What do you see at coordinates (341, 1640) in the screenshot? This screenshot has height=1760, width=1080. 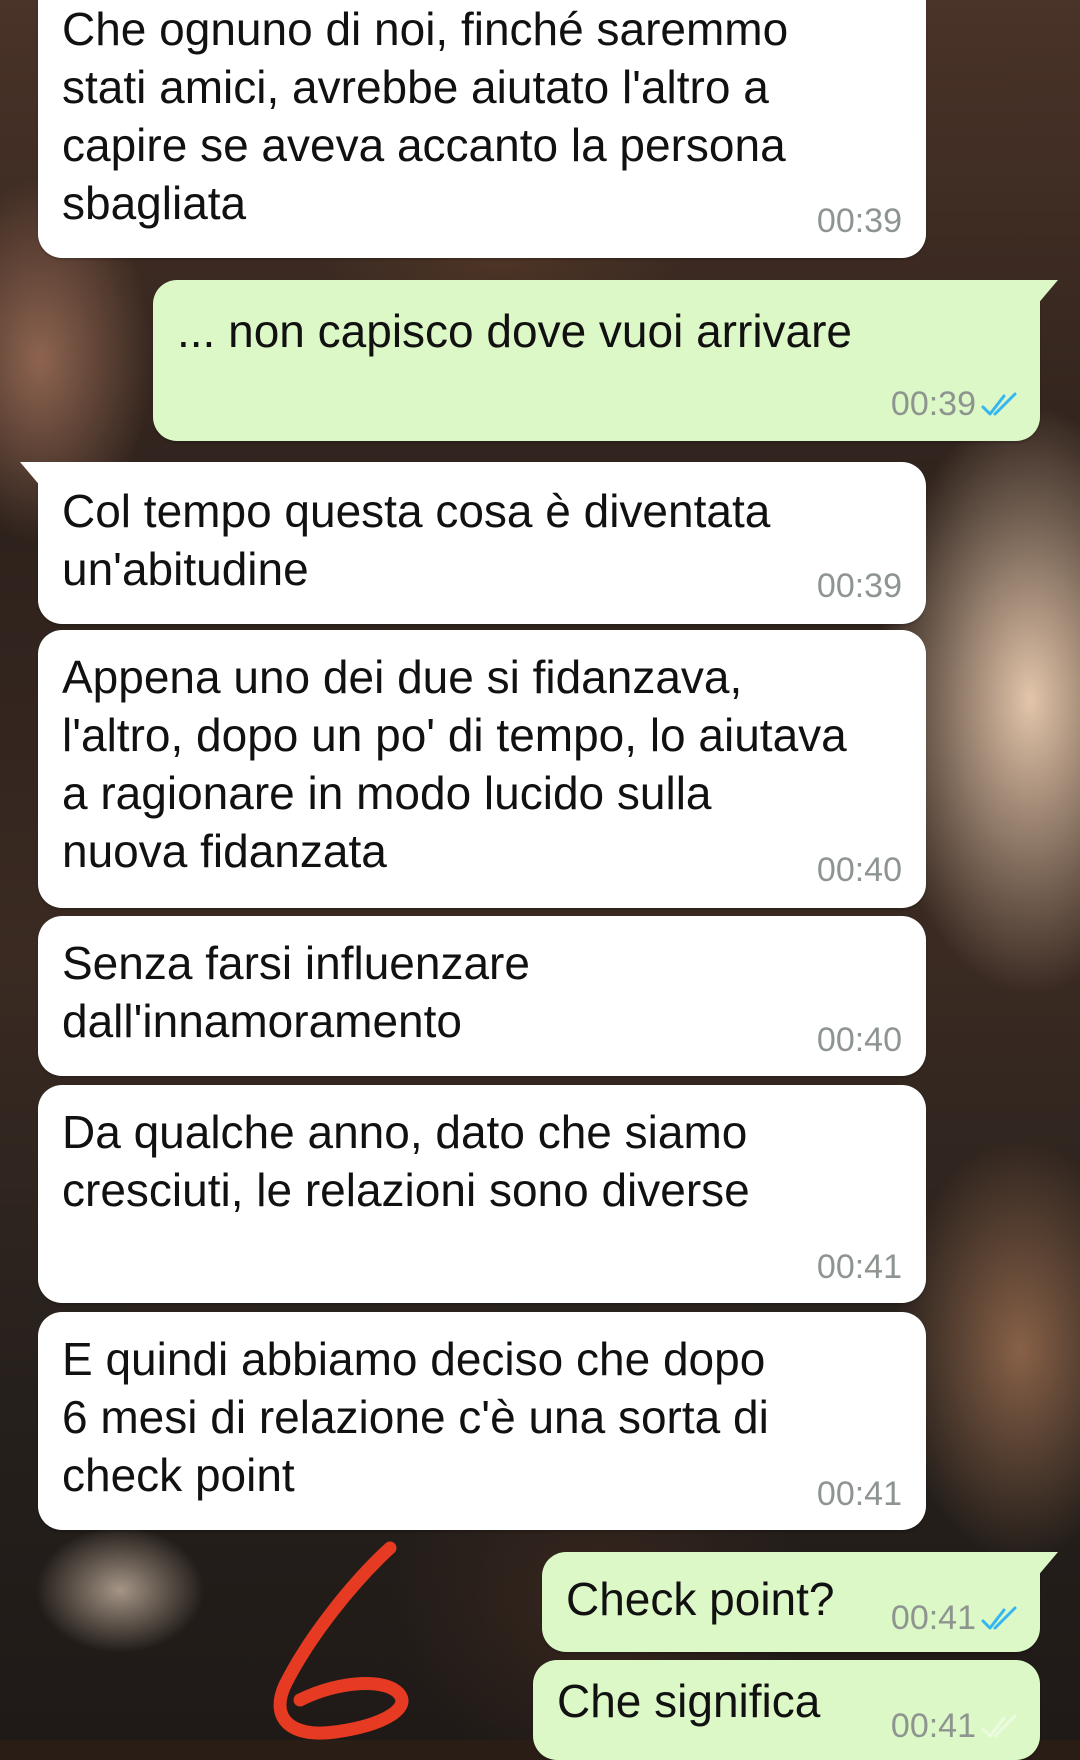 I see `handwritten-six-annotation` at bounding box center [341, 1640].